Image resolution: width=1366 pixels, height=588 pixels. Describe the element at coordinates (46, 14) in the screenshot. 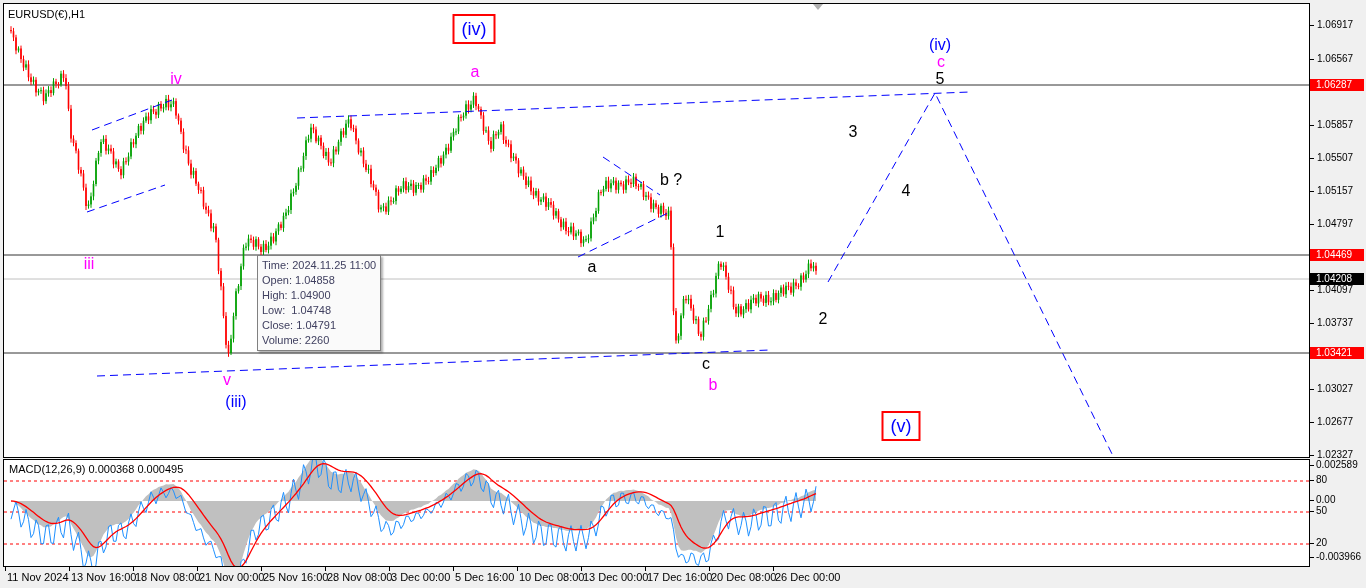

I see `chart-title: EURUSD(€),H1` at that location.